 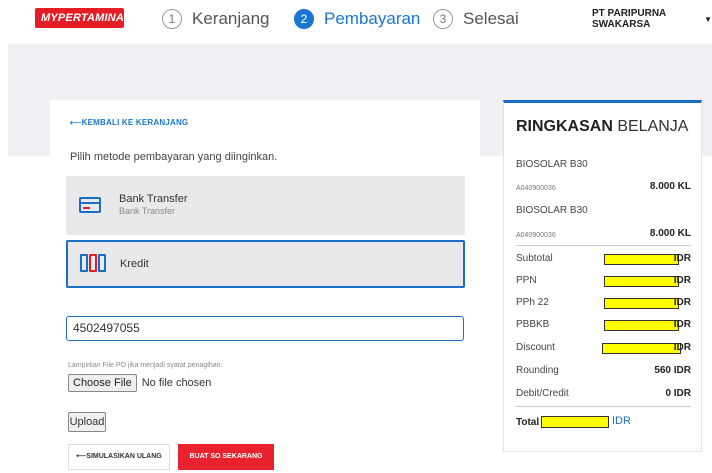 What do you see at coordinates (532, 302) in the screenshot?
I see `row-label: PPh 22` at bounding box center [532, 302].